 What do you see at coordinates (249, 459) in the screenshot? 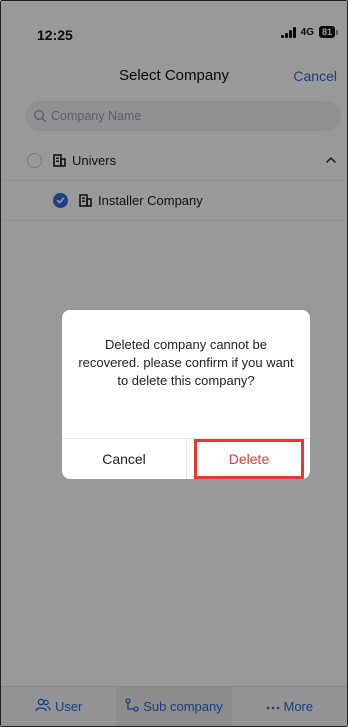
I see `dialog-delete-button: Delete` at bounding box center [249, 459].